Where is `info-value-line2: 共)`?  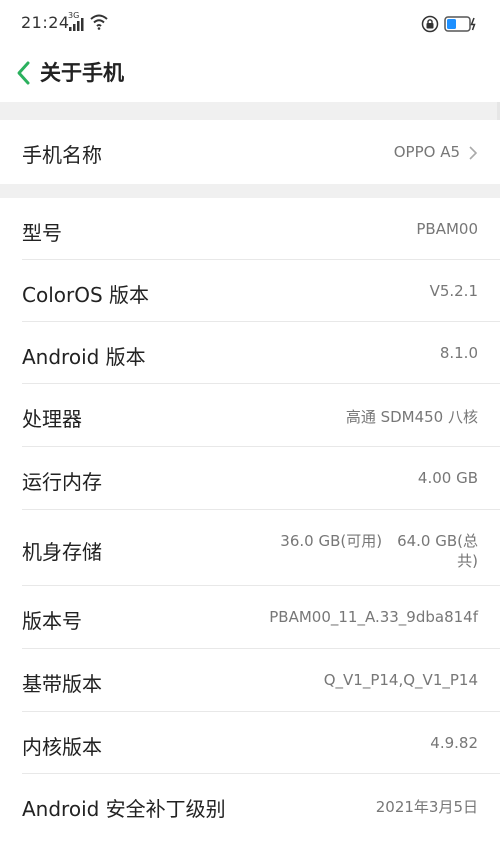 info-value-line2: 共) is located at coordinates (467, 561).